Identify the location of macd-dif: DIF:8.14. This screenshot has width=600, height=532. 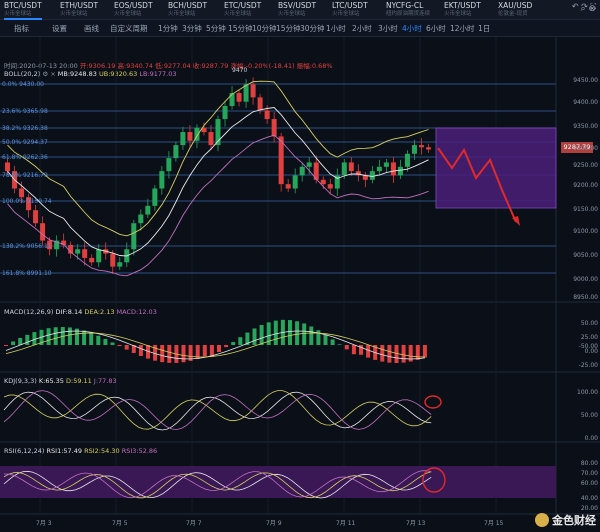
(69, 312).